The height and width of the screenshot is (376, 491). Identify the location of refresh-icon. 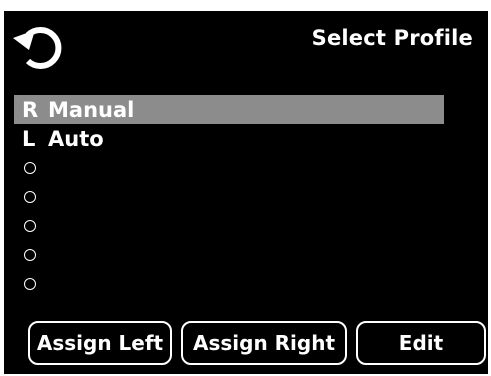
(37, 48).